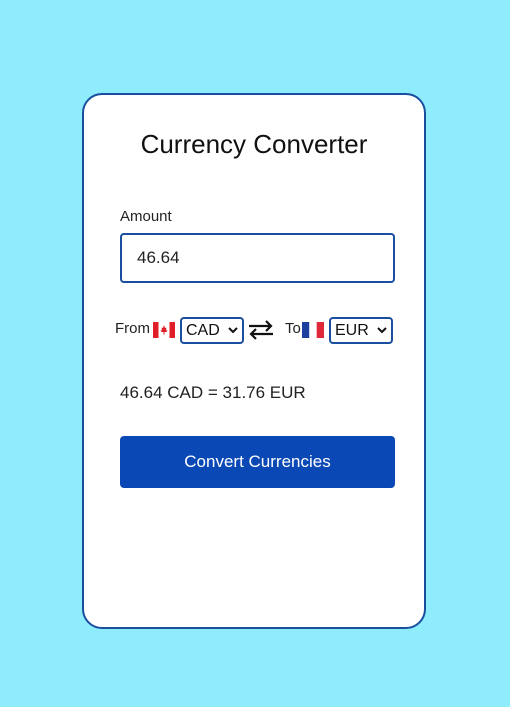 The image size is (510, 707). Describe the element at coordinates (254, 144) in the screenshot. I see `page-title: Currency Converter` at that location.